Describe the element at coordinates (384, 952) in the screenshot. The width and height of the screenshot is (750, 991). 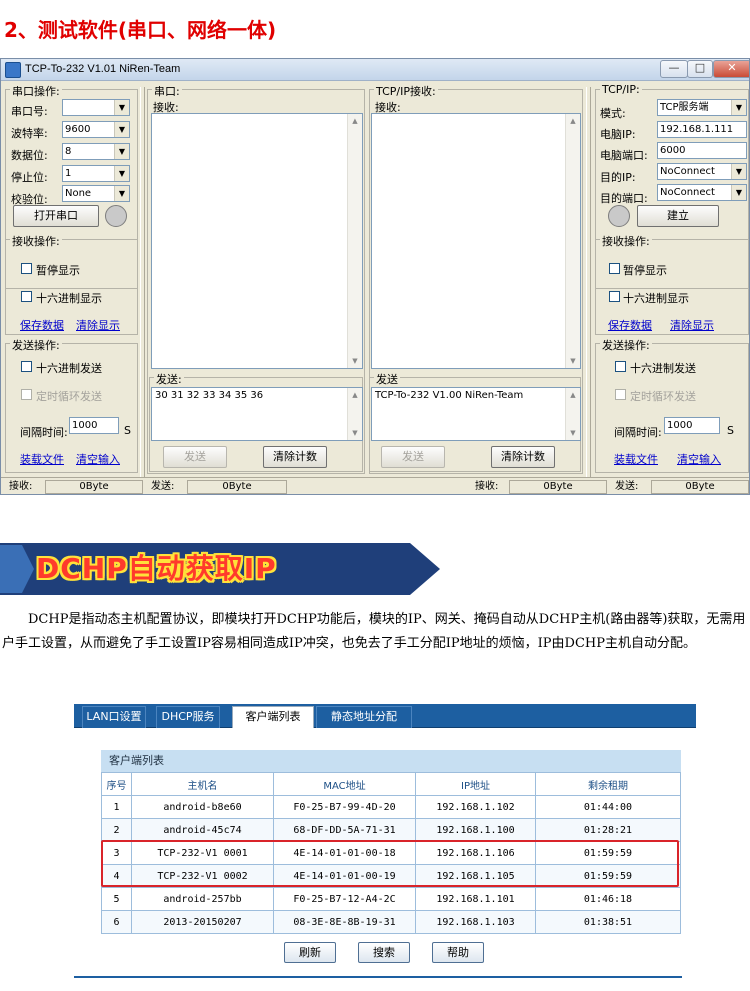
I see `search-button: 搜索` at that location.